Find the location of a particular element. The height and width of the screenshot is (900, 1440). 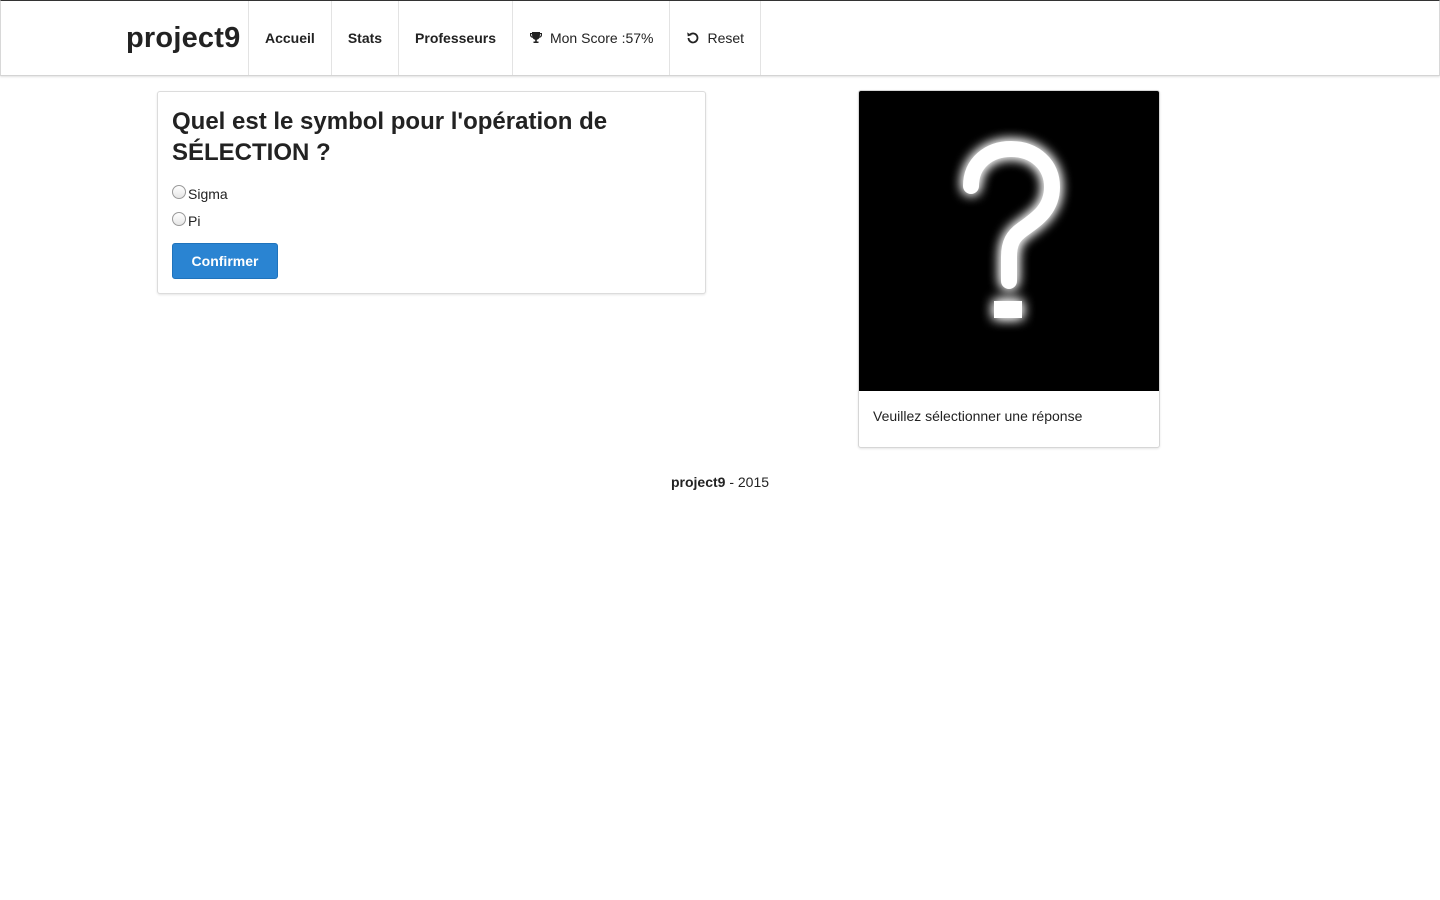

feedback-card: Veuillez sélectionner une réponse is located at coordinates (1009, 269).